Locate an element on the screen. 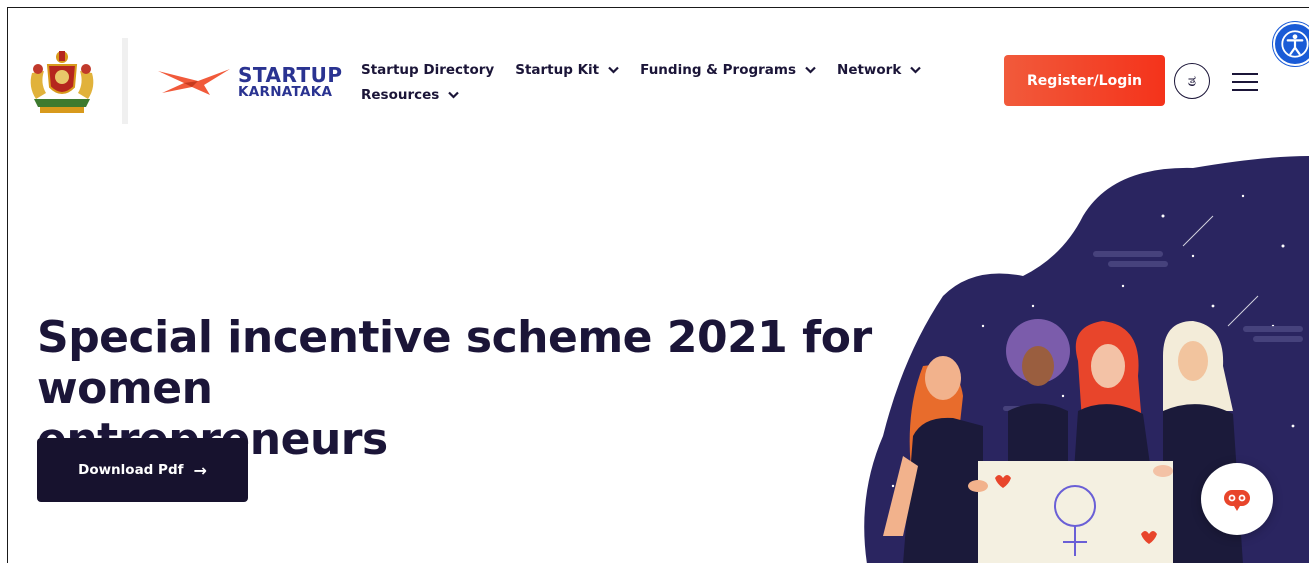  kannada-language-icon: ತ is located at coordinates (1192, 80).